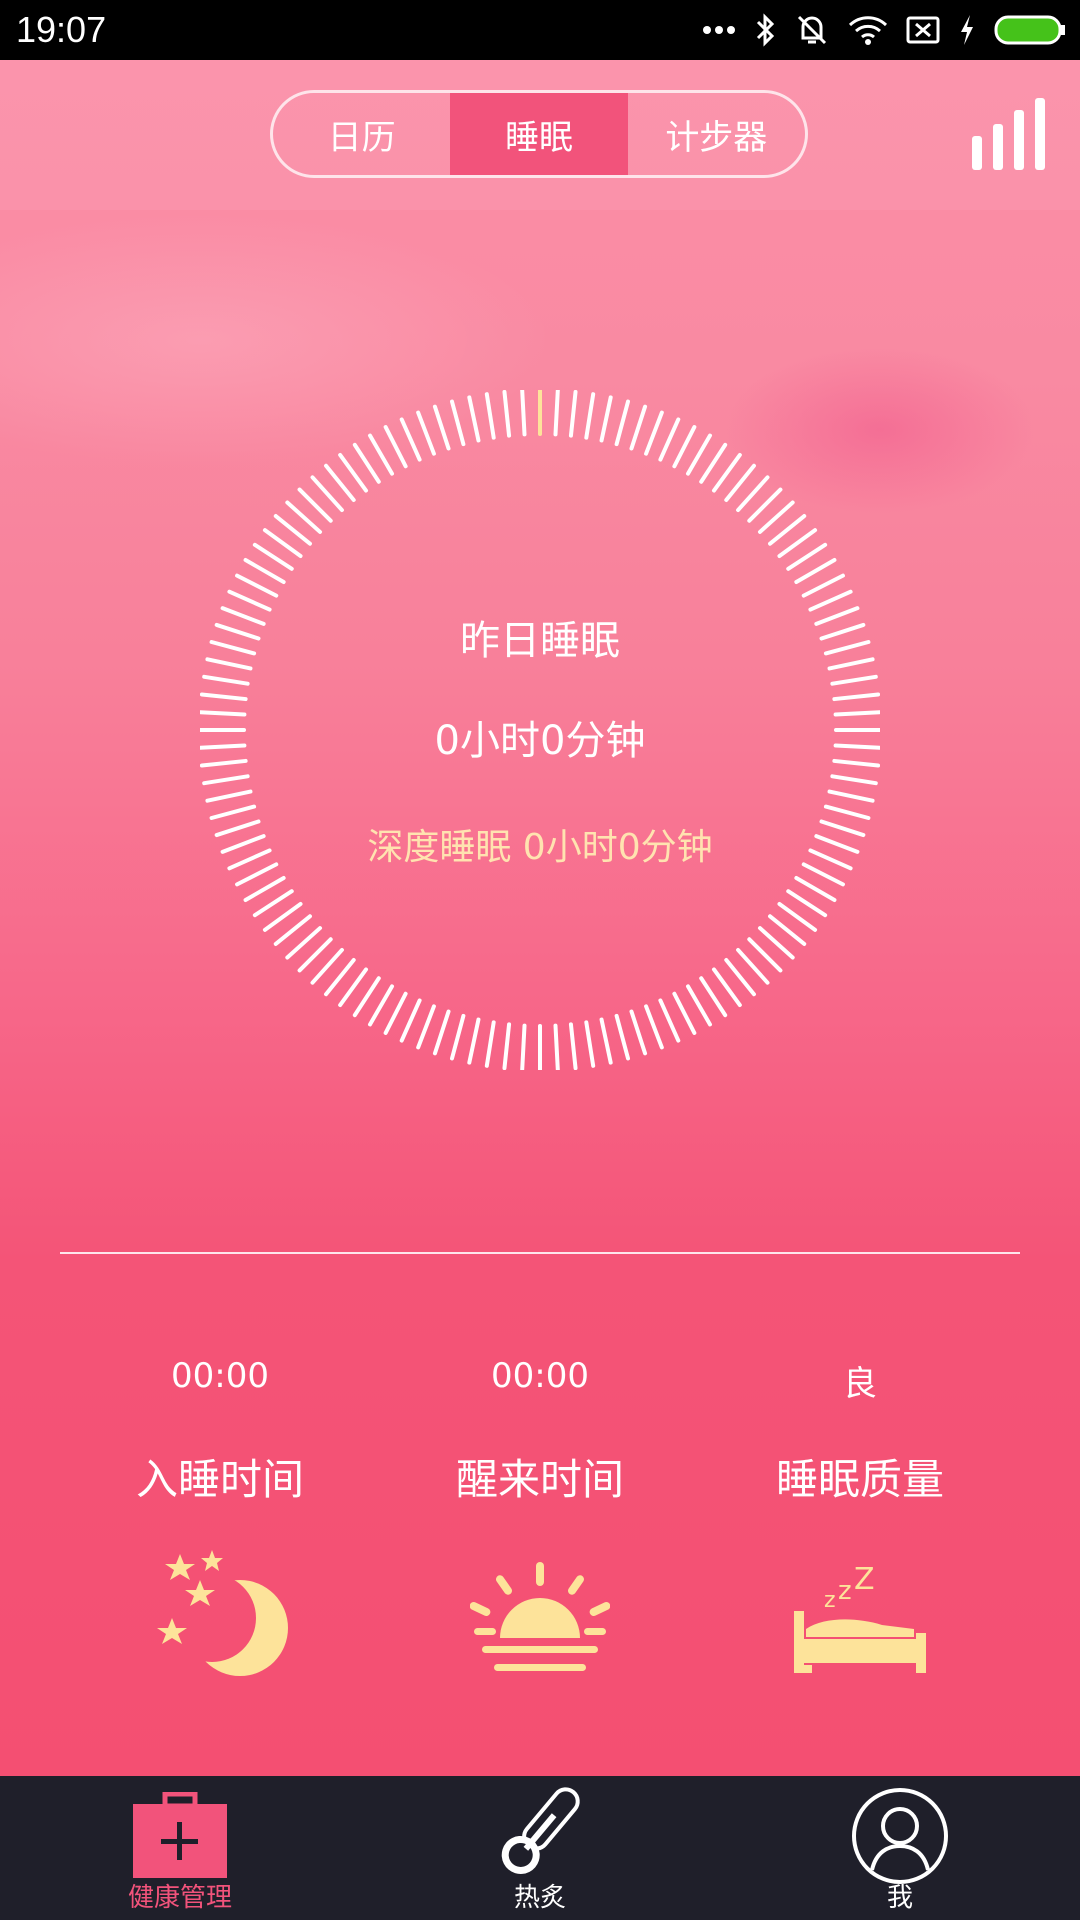 The height and width of the screenshot is (1920, 1080). I want to click on nav-moxibustion-label: 热炙, so click(539, 1898).